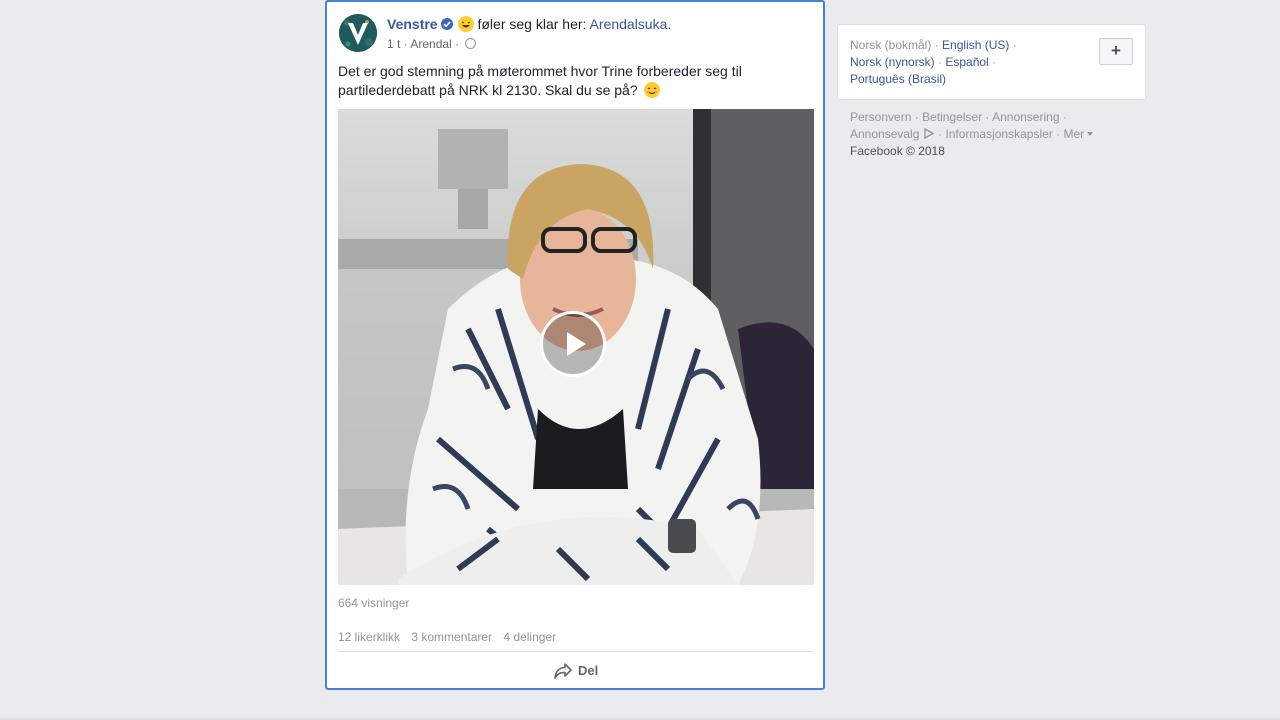  I want to click on smiling-emoji-icon, so click(651, 90).